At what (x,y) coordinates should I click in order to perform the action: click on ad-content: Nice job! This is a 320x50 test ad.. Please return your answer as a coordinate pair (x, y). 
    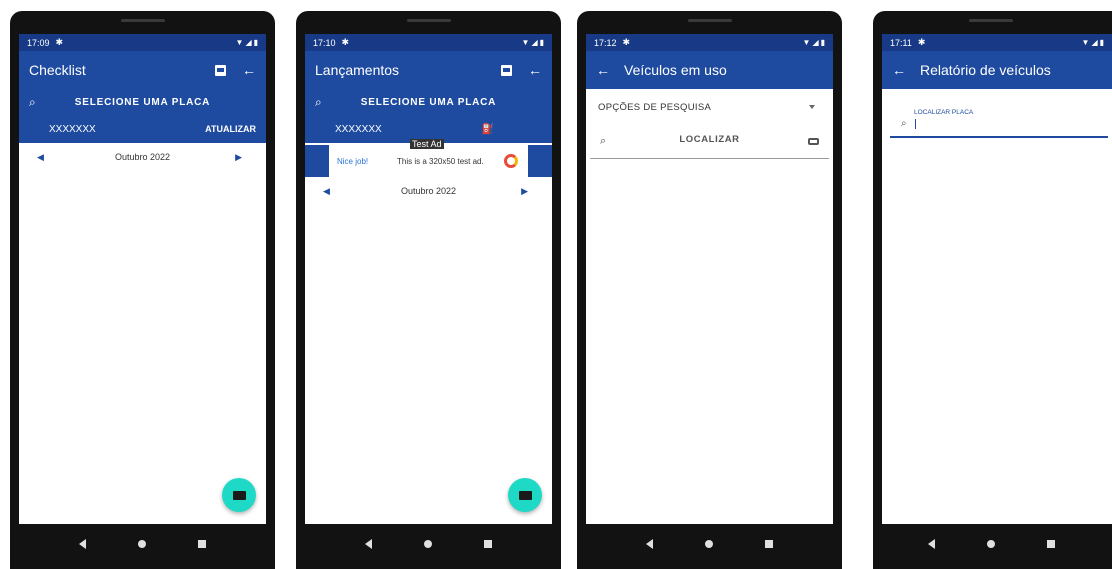
    Looking at the image, I should click on (428, 161).